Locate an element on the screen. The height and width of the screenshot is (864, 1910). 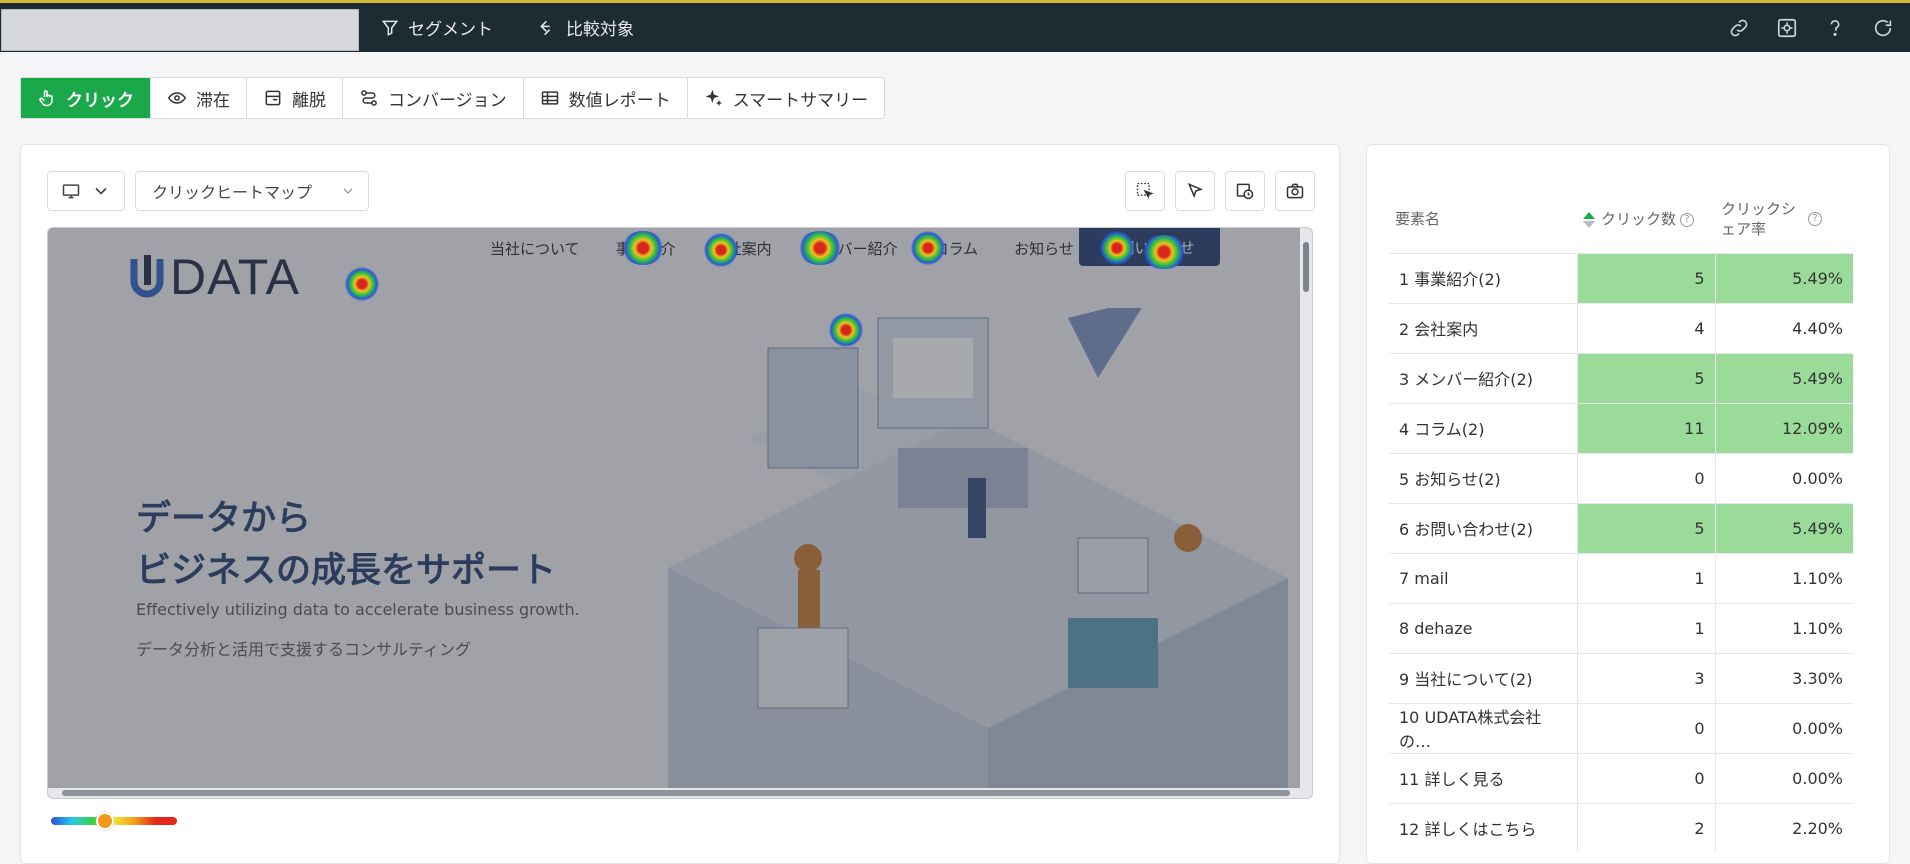
tab-click: クリック is located at coordinates (86, 98).